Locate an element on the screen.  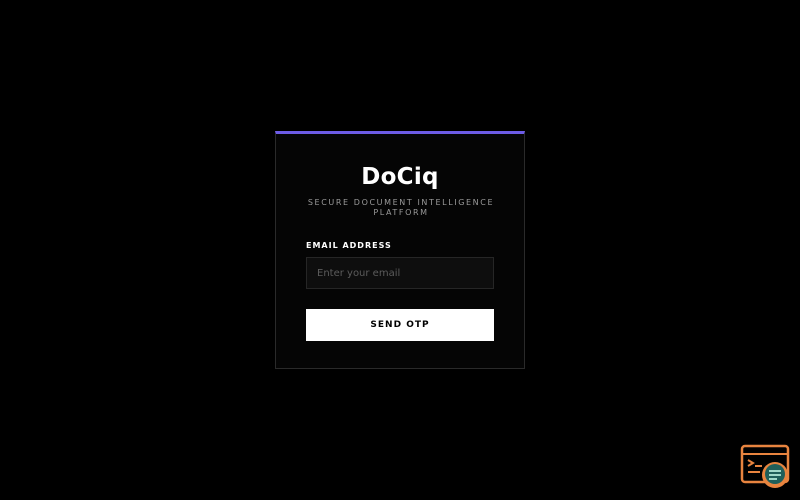
app-logo-text: DoCiq is located at coordinates (400, 177).